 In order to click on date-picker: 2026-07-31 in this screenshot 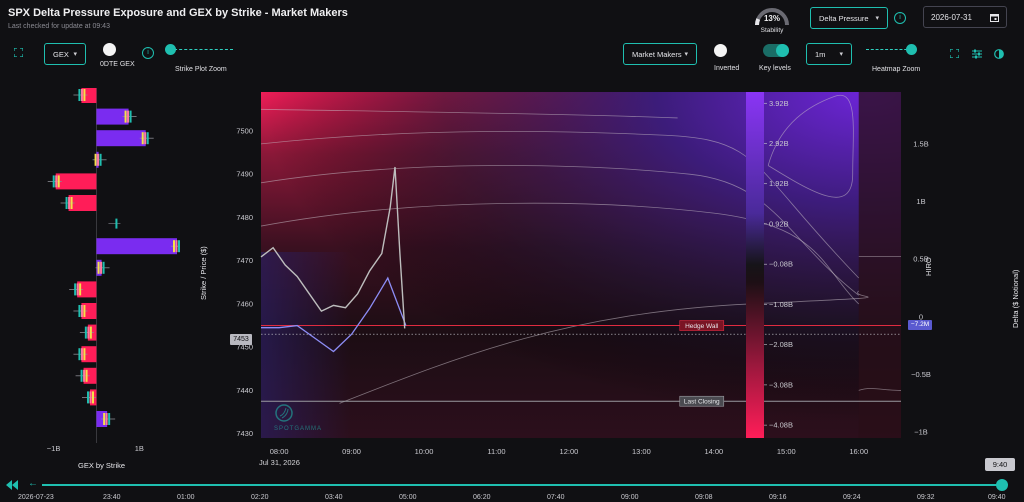, I will do `click(965, 17)`.